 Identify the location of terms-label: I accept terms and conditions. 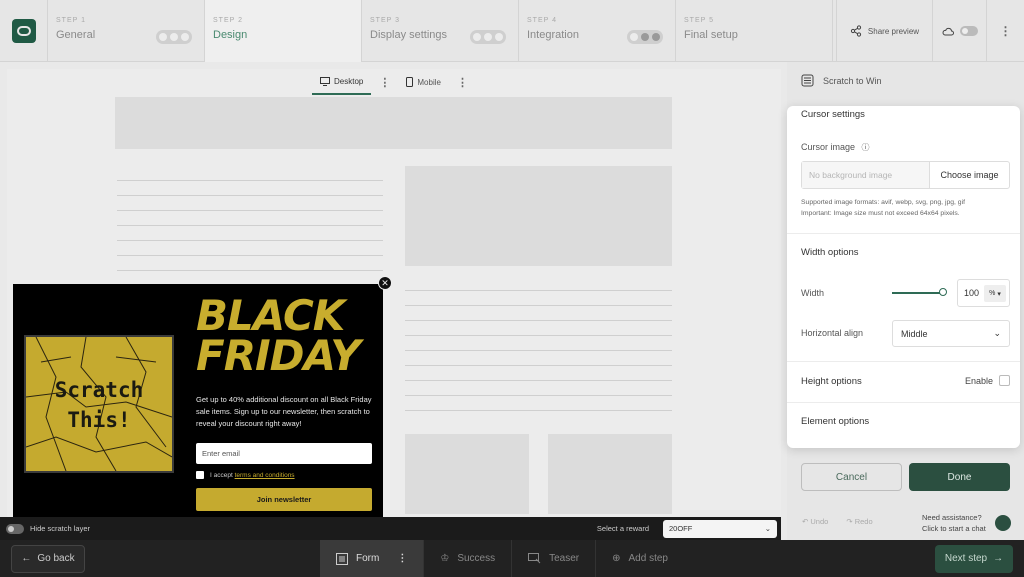
(252, 475).